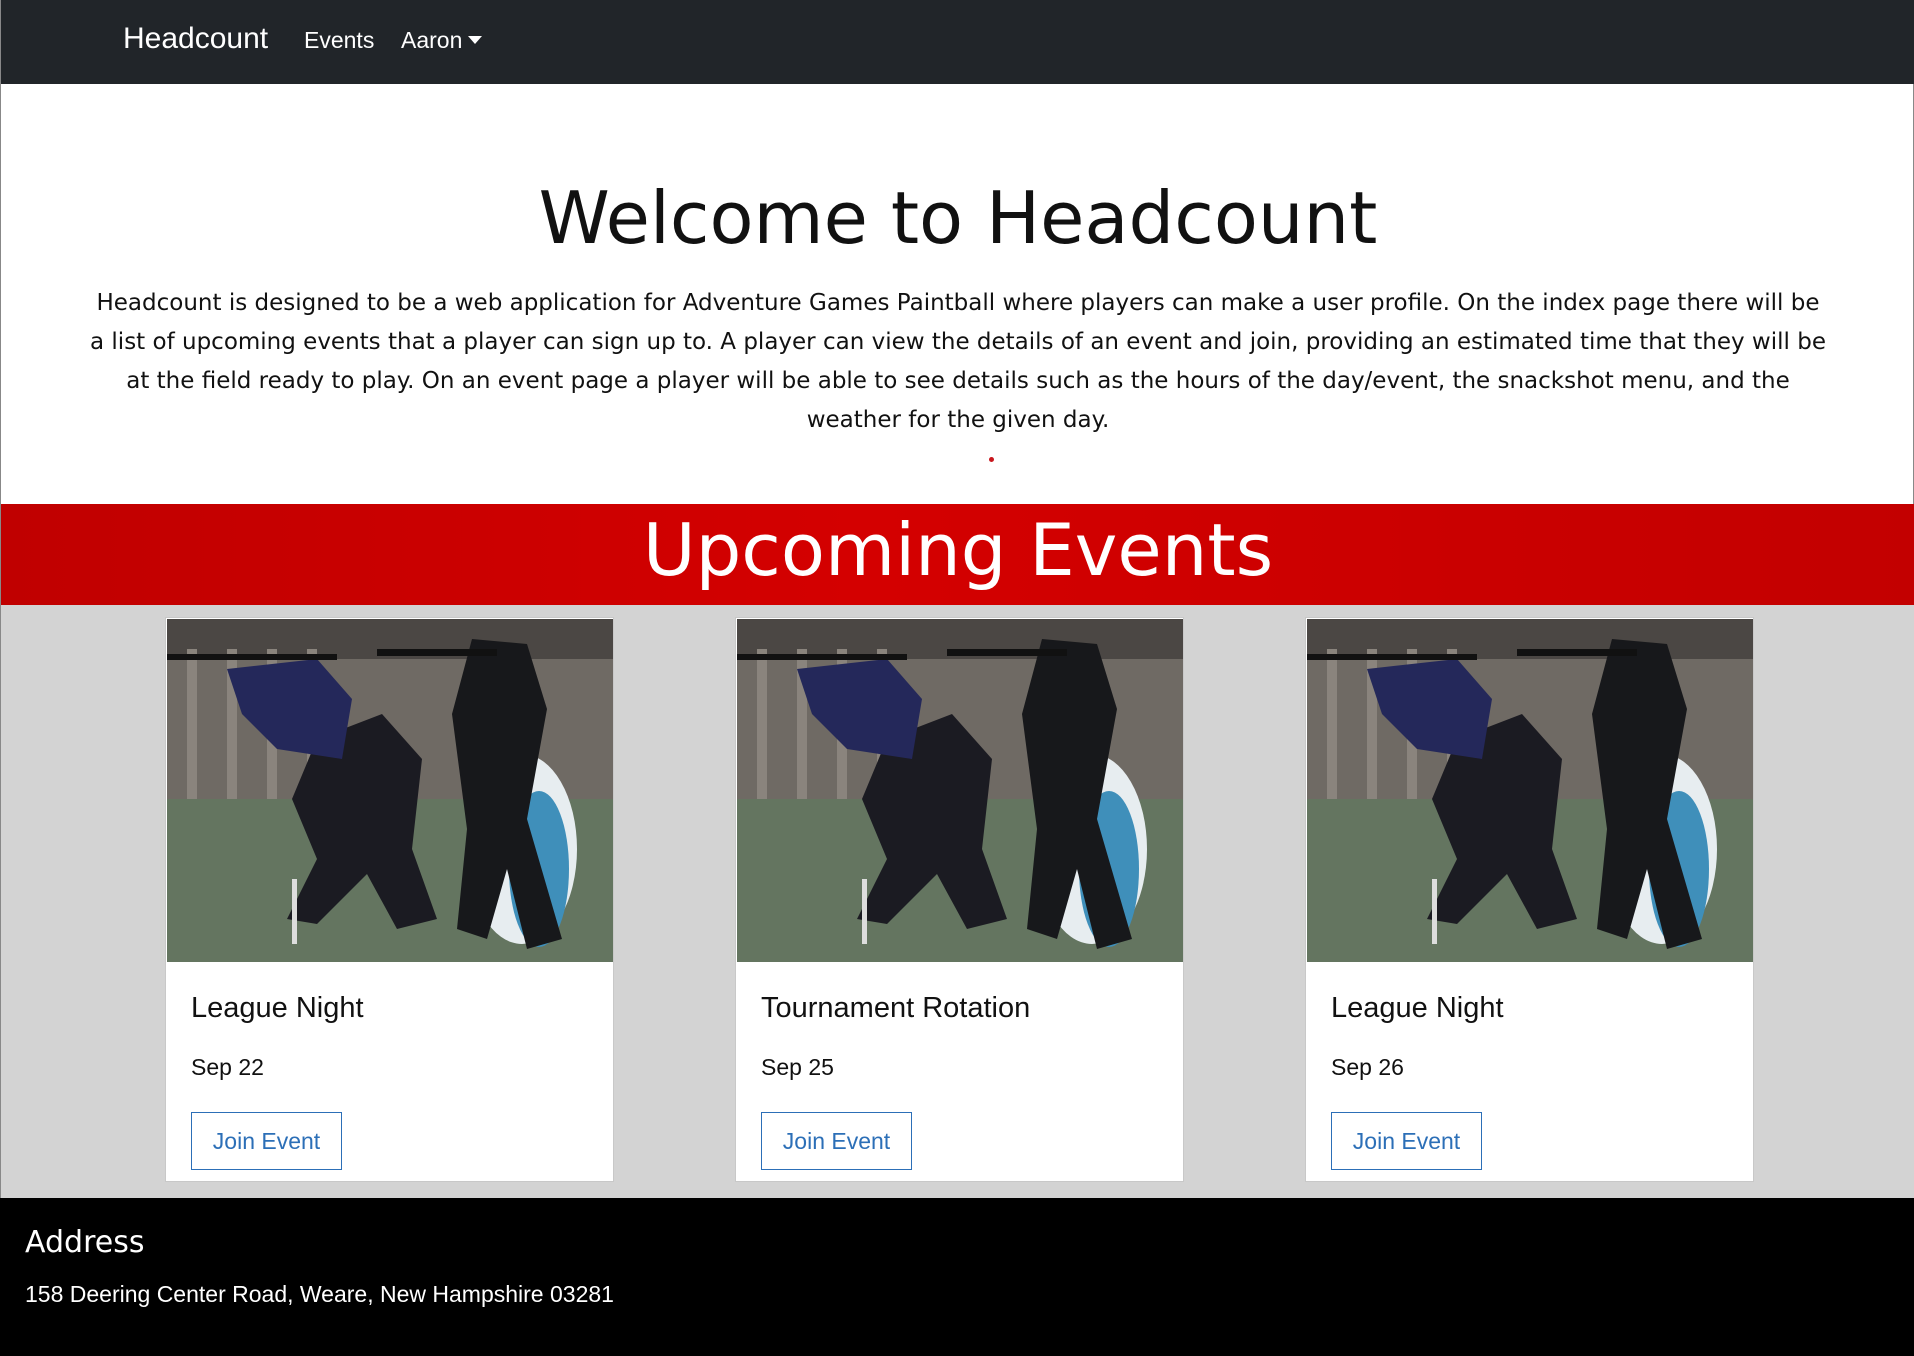 Image resolution: width=1914 pixels, height=1356 pixels. I want to click on event-card: Tournament Rotation Sep 25 Join Event, so click(959, 899).